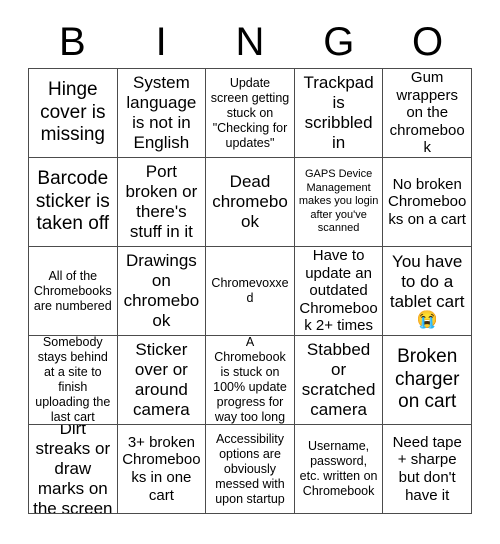 Image resolution: width=500 pixels, height=544 pixels. What do you see at coordinates (339, 42) in the screenshot?
I see `bingo-letter-g: G` at bounding box center [339, 42].